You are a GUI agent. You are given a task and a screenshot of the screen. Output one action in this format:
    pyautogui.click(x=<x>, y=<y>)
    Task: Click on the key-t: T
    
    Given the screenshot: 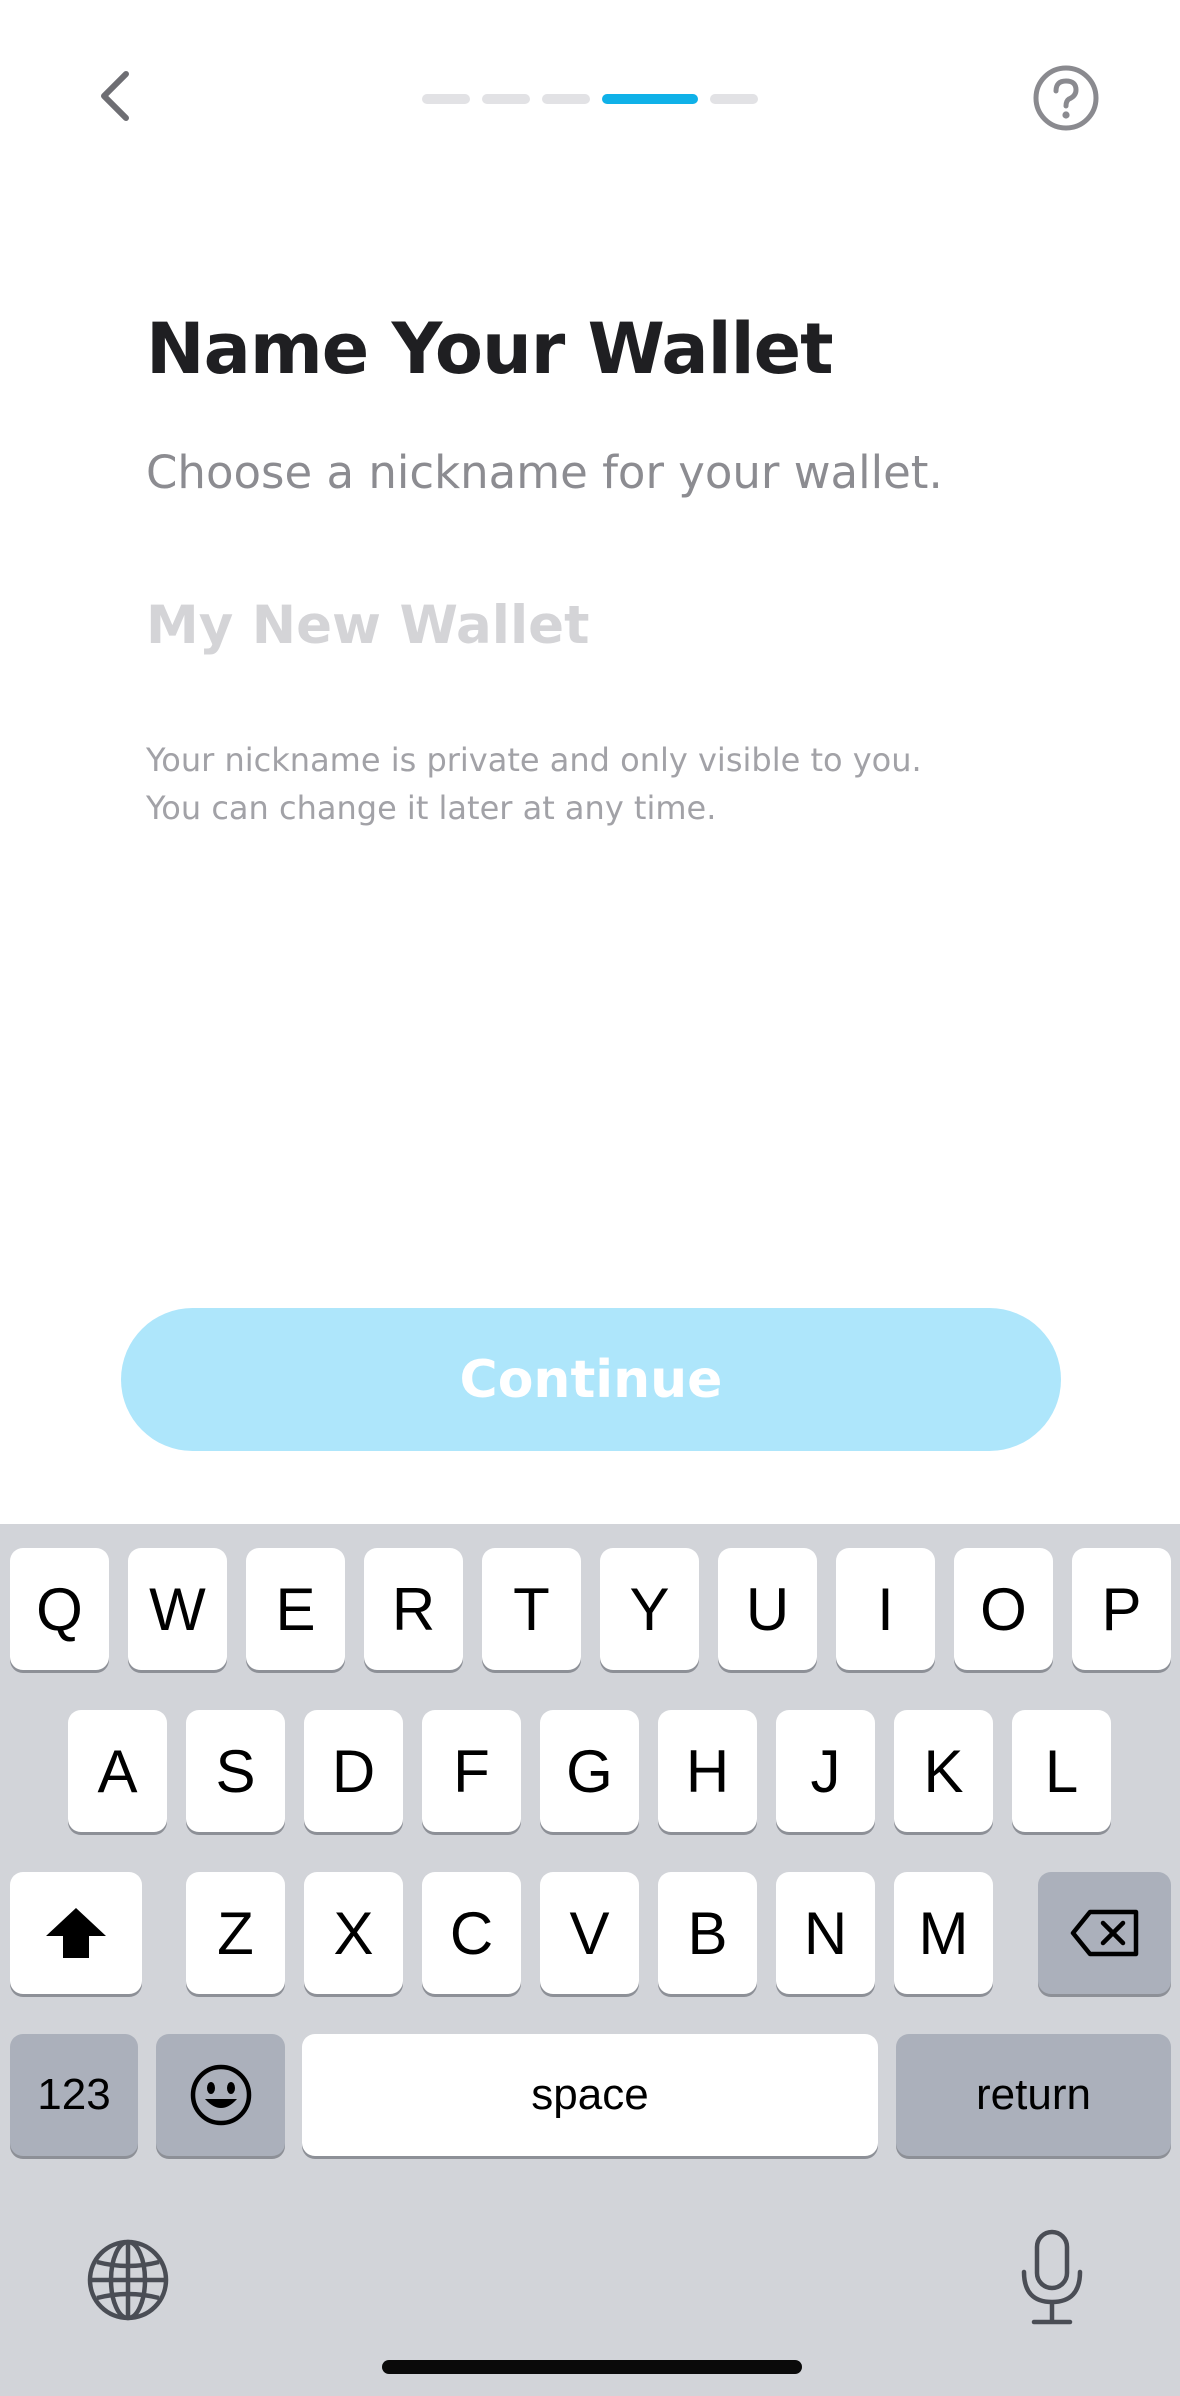 What is the action you would take?
    pyautogui.click(x=531, y=1609)
    